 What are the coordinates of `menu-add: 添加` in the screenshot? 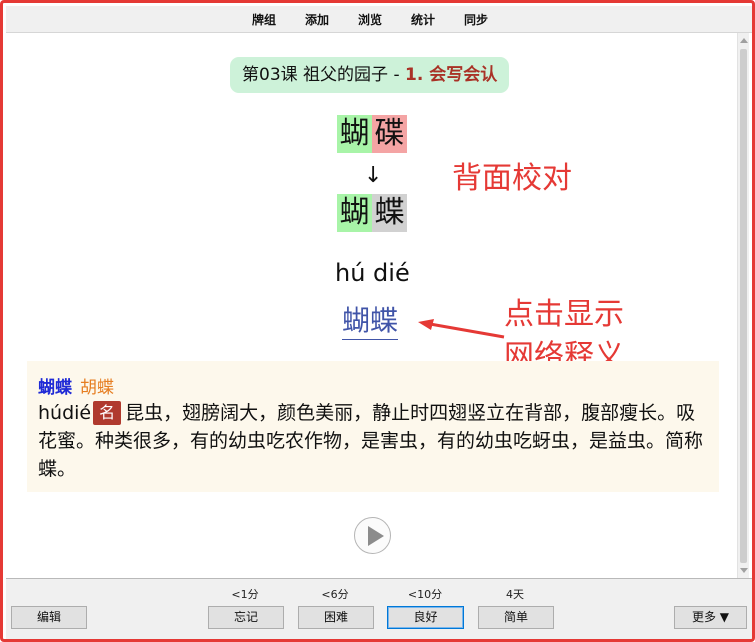 It's located at (317, 19).